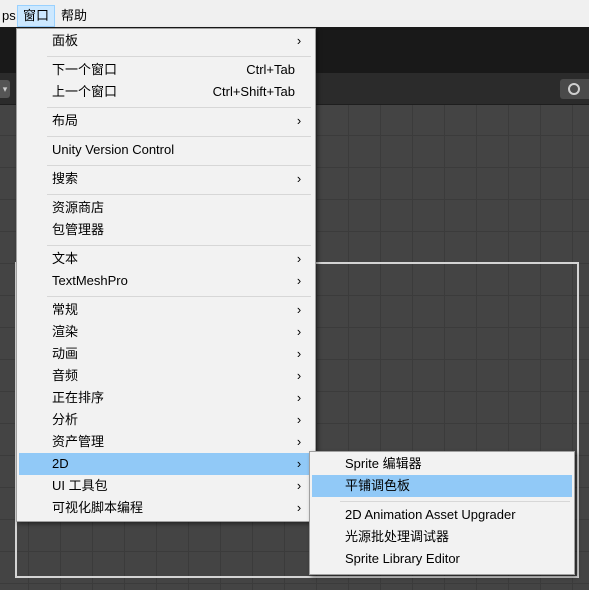 The height and width of the screenshot is (590, 589). What do you see at coordinates (166, 464) in the screenshot?
I see `menu-item-2d: 2D ›` at bounding box center [166, 464].